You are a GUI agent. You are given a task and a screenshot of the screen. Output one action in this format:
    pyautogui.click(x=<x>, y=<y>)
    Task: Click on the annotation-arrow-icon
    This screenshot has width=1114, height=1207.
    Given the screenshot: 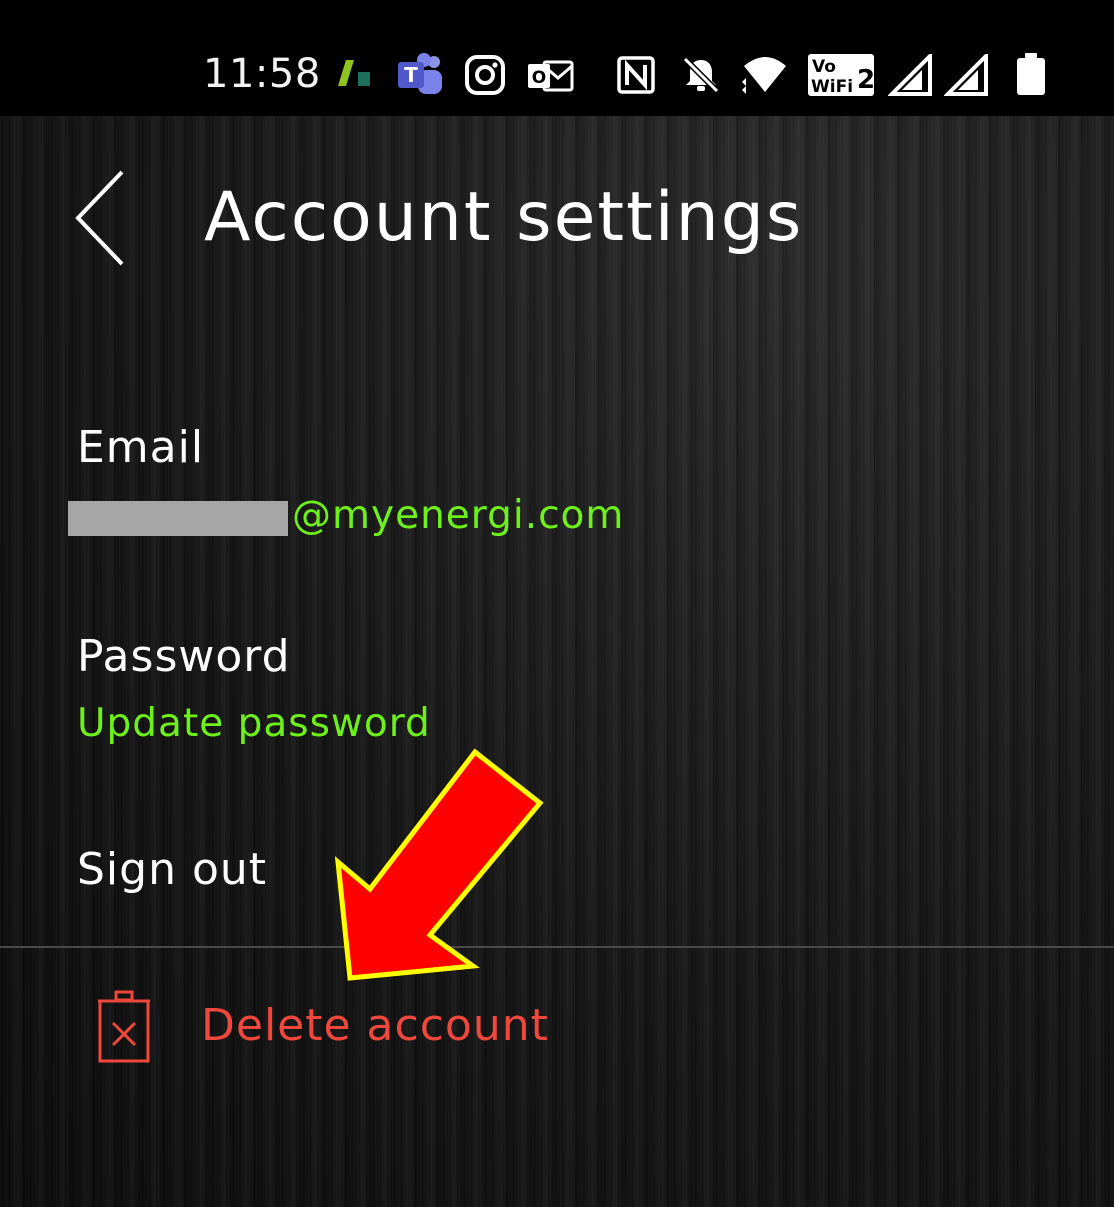 What is the action you would take?
    pyautogui.click(x=439, y=864)
    